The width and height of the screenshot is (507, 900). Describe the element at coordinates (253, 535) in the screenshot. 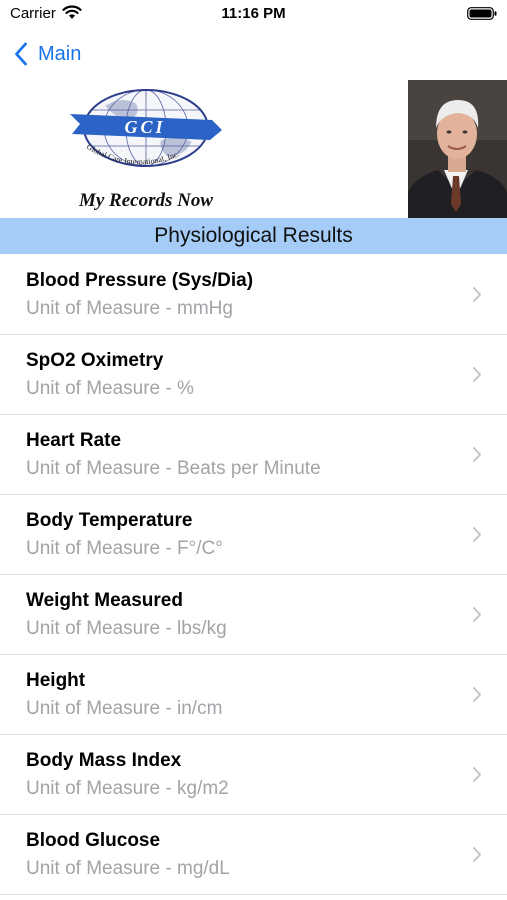

I see `list-item: Body Temperature Unit of Measure - F°/C°` at that location.